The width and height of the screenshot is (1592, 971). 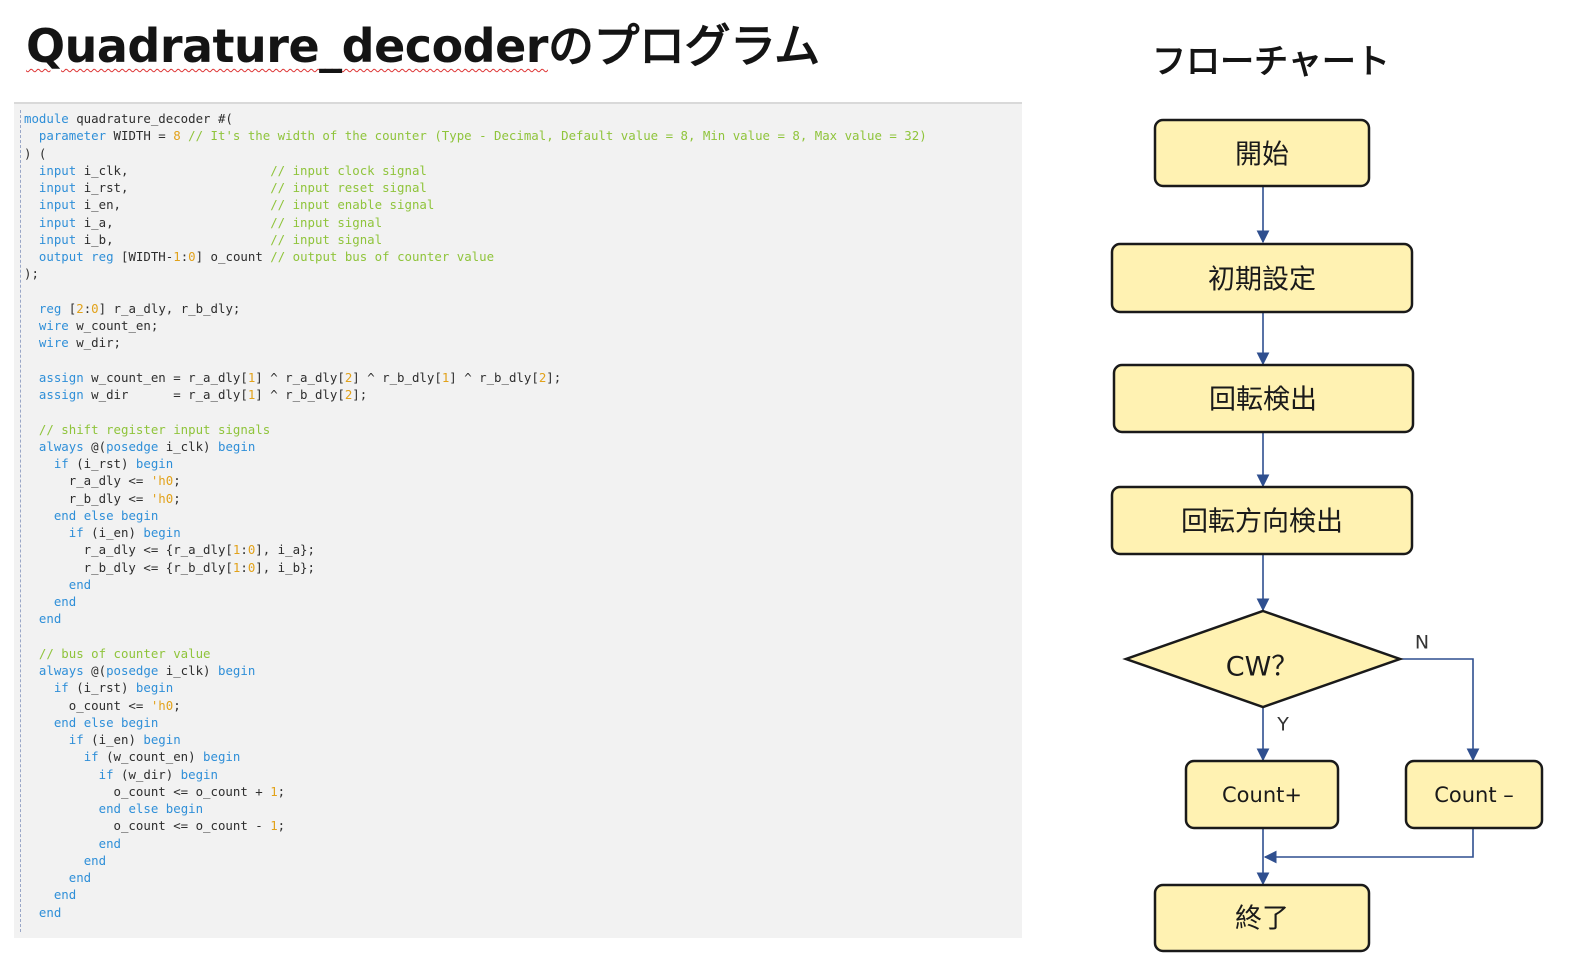 I want to click on edge-label-no: N, so click(x=1422, y=643).